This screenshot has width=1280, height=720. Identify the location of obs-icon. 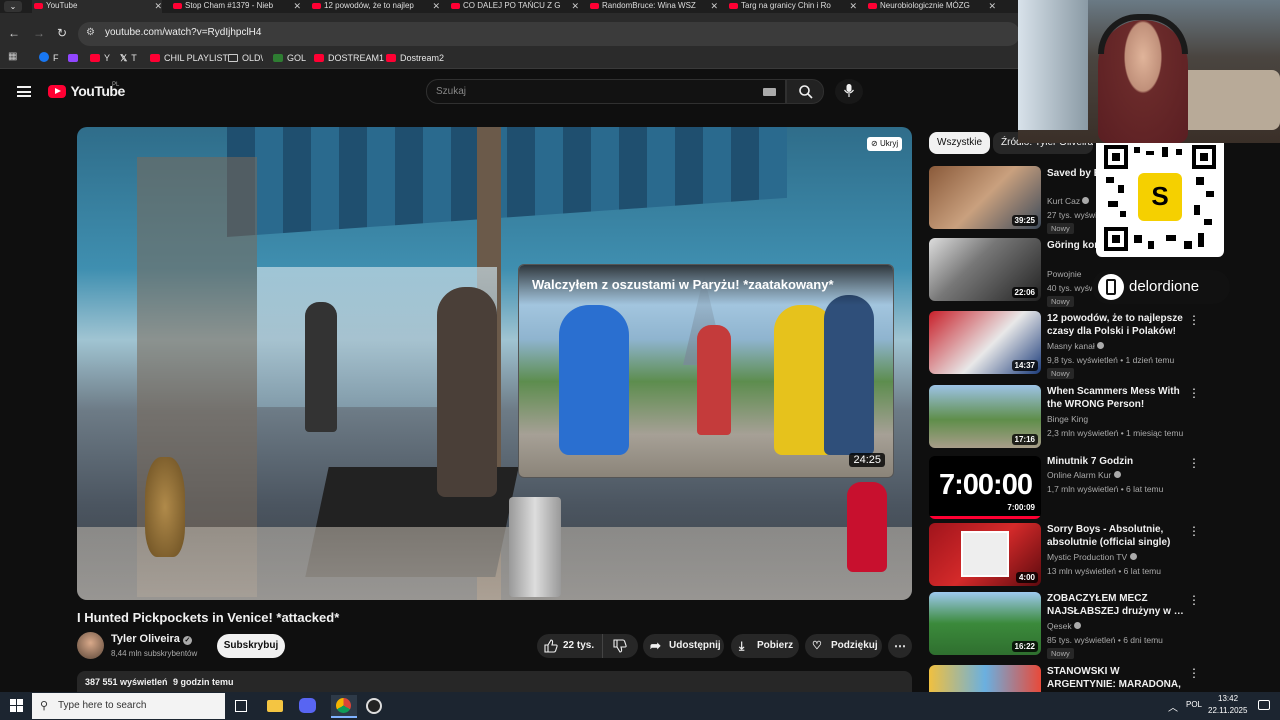
(374, 706).